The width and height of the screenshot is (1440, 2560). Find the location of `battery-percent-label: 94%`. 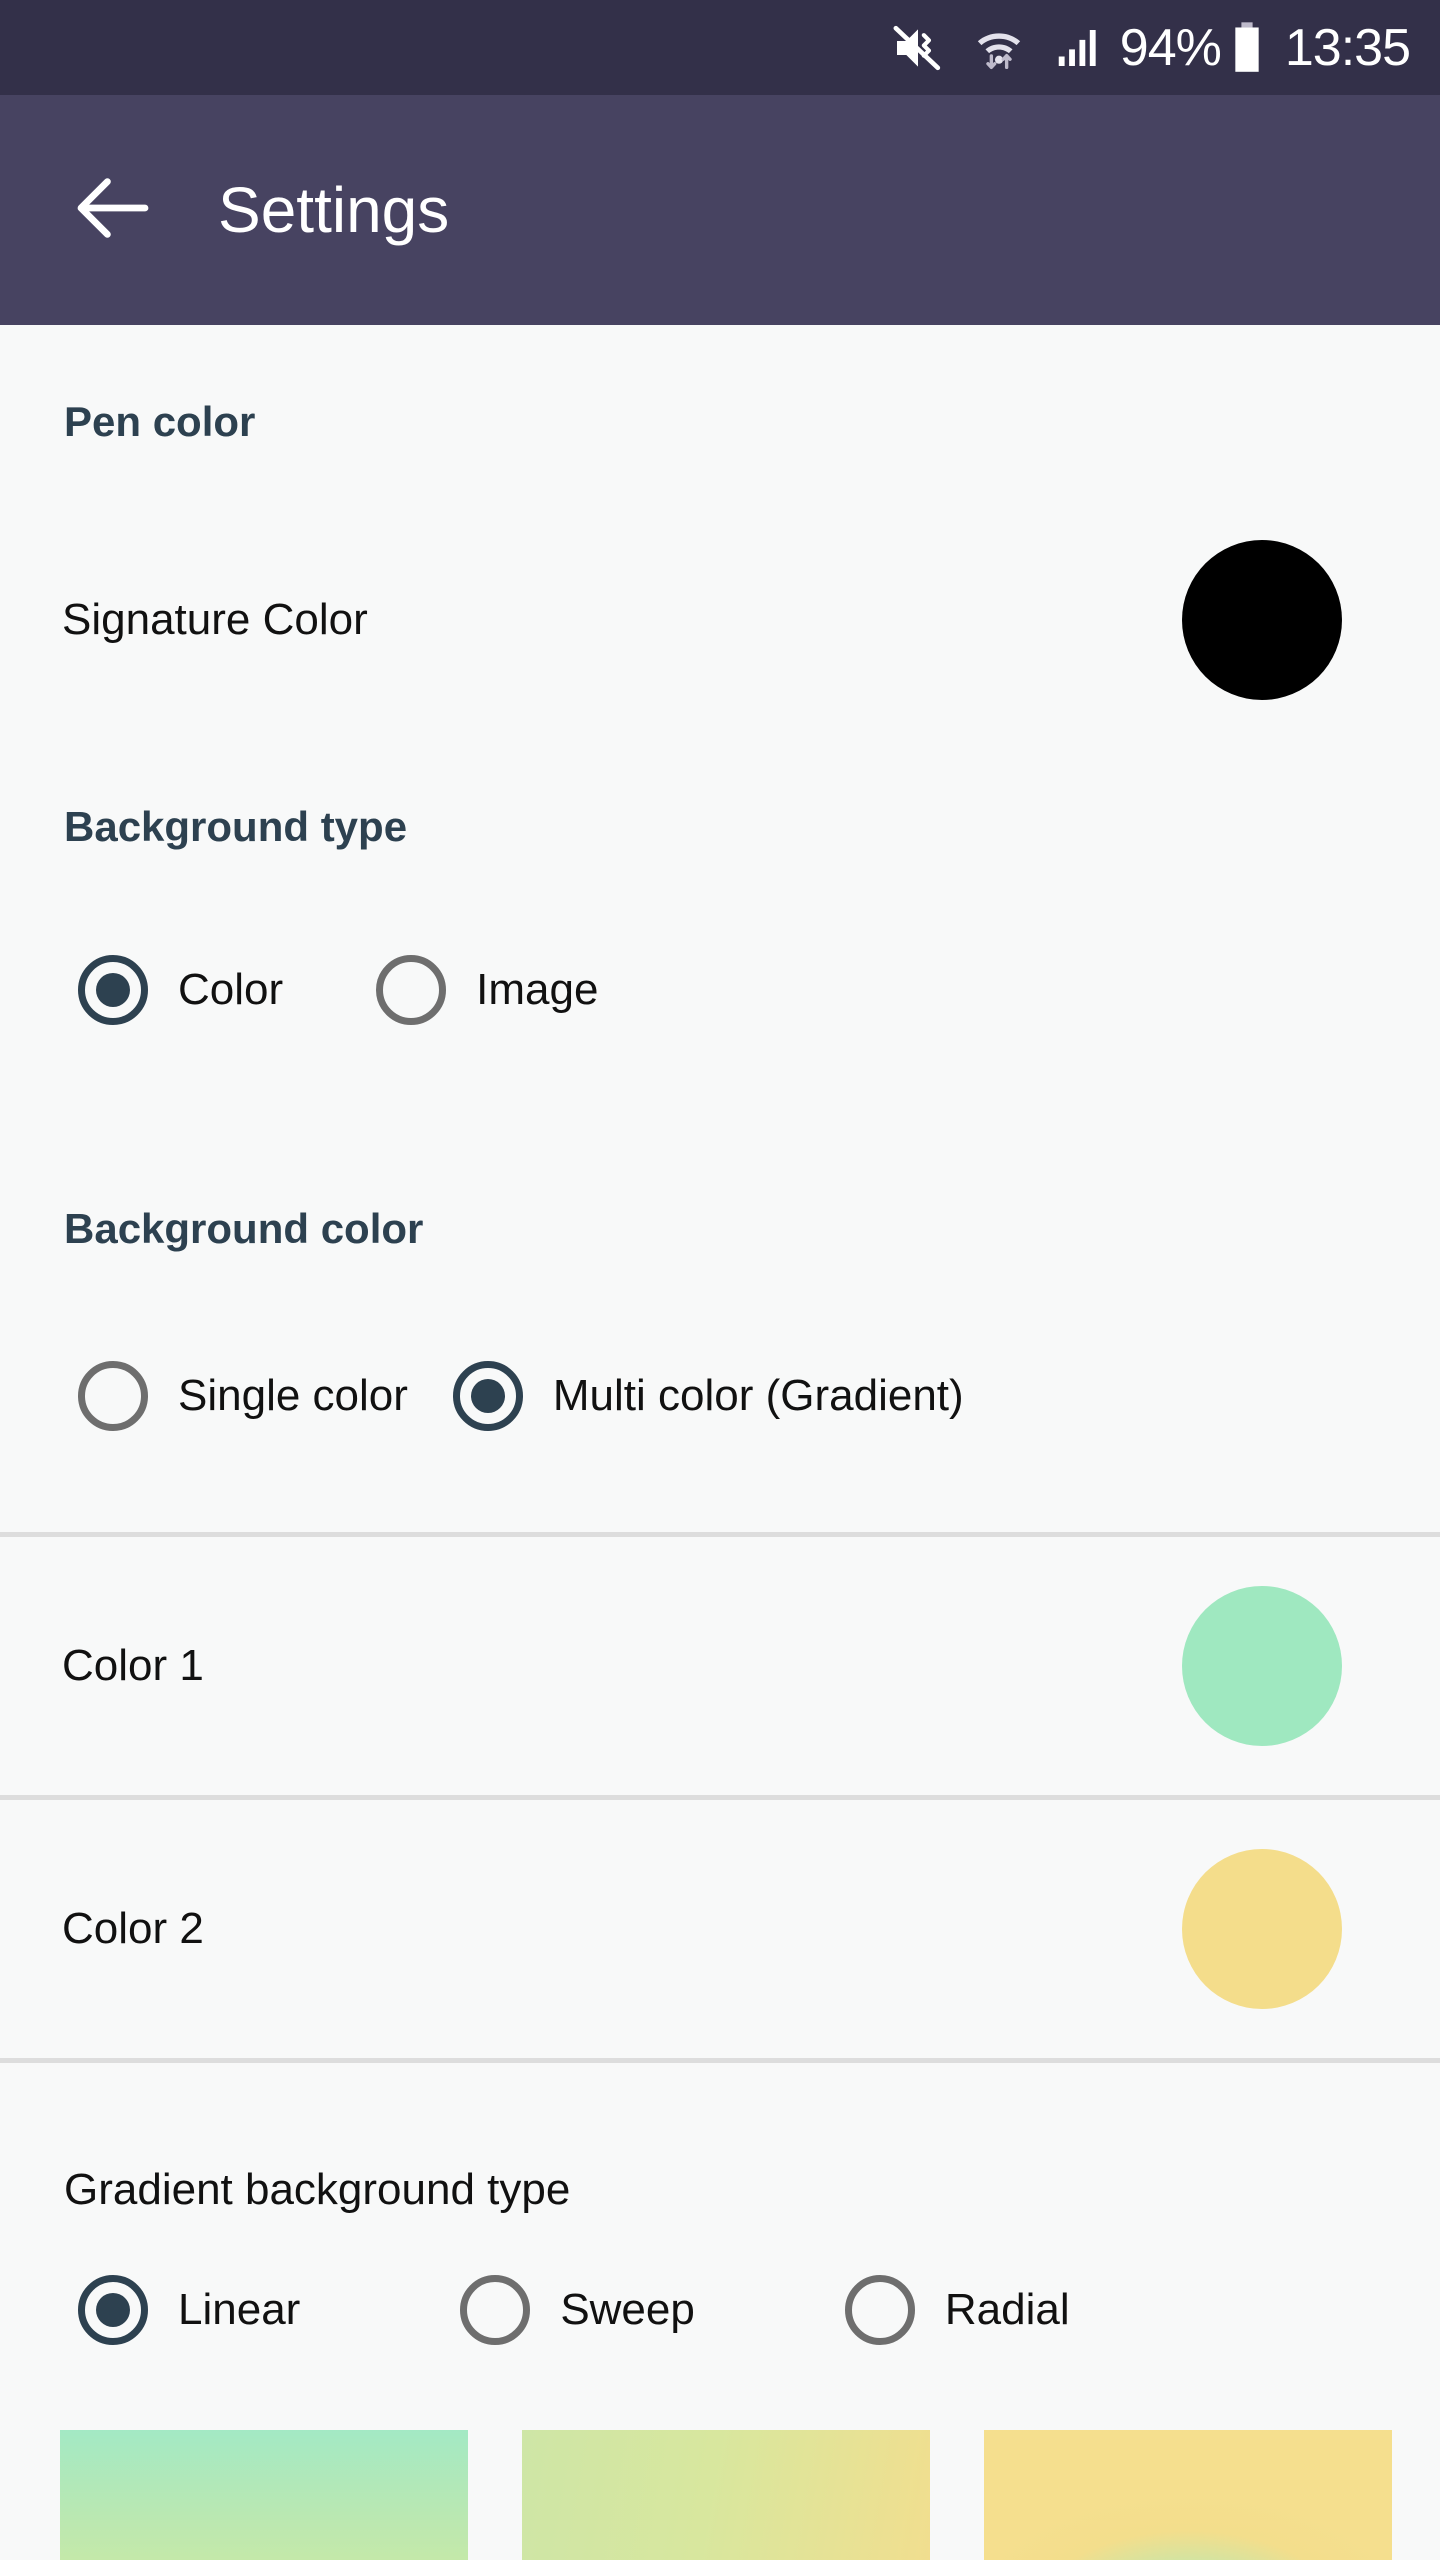

battery-percent-label: 94% is located at coordinates (1170, 47).